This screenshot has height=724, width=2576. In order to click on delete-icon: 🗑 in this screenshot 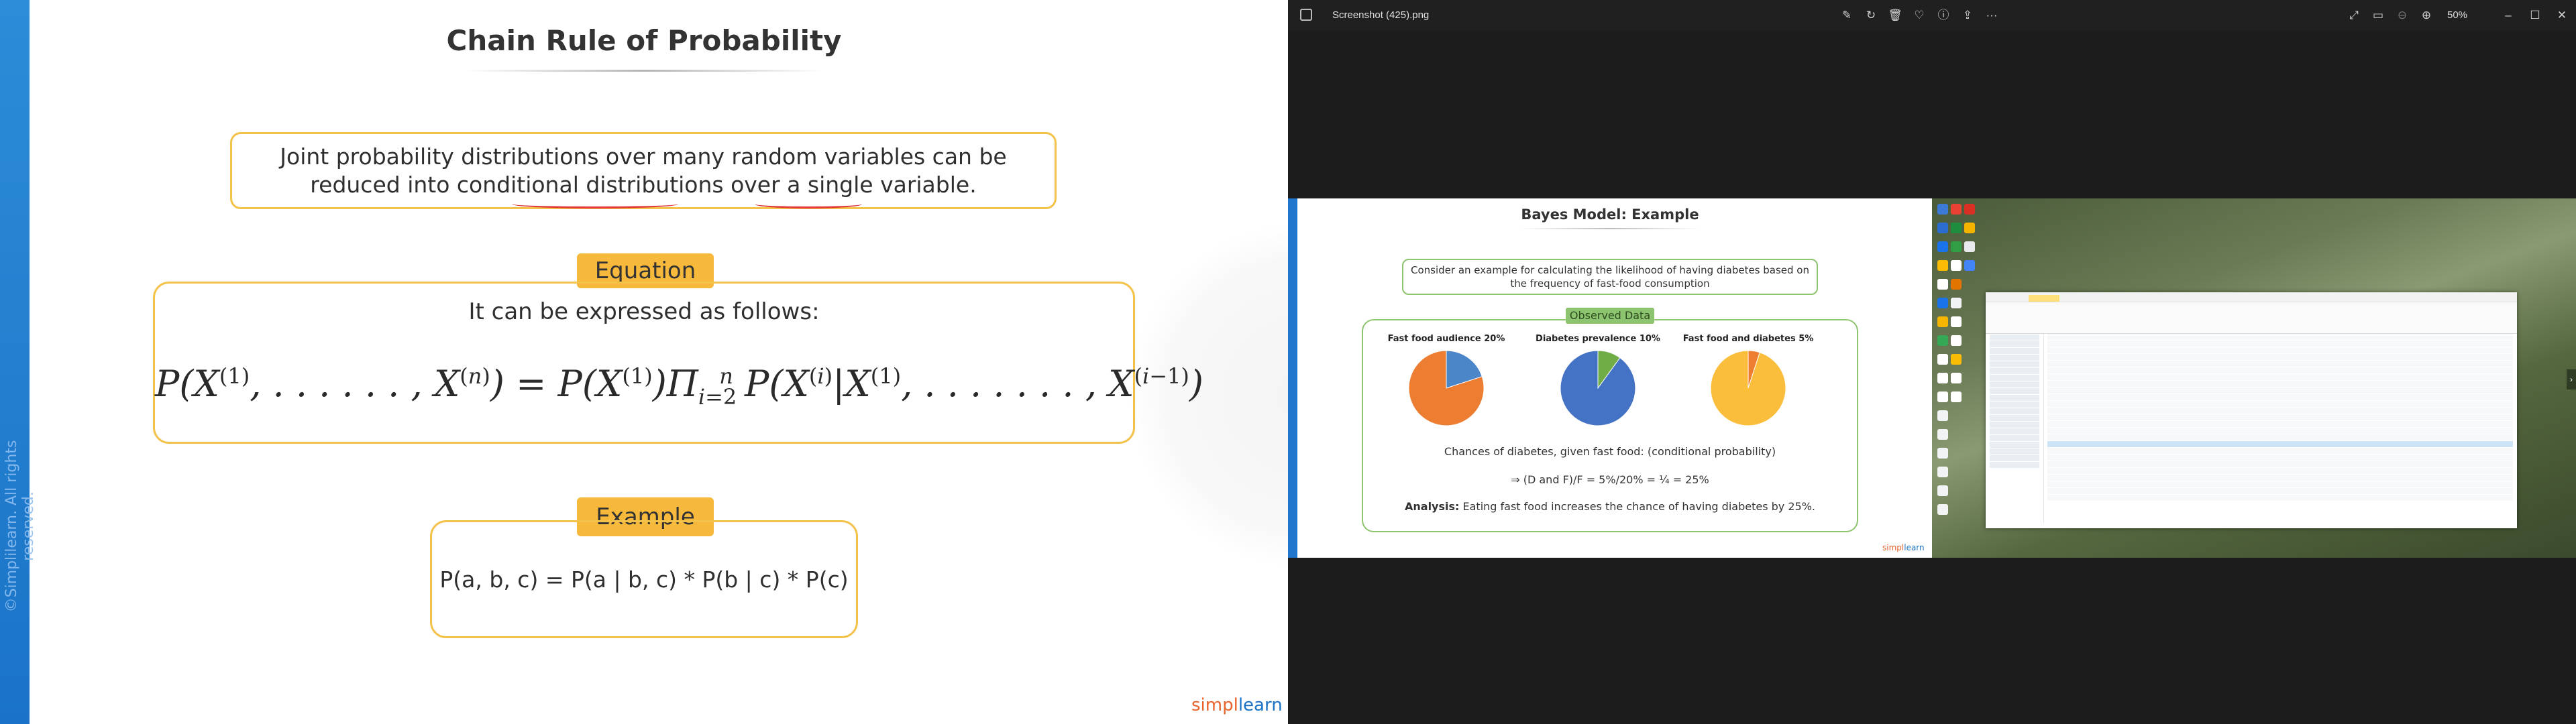, I will do `click(1895, 15)`.